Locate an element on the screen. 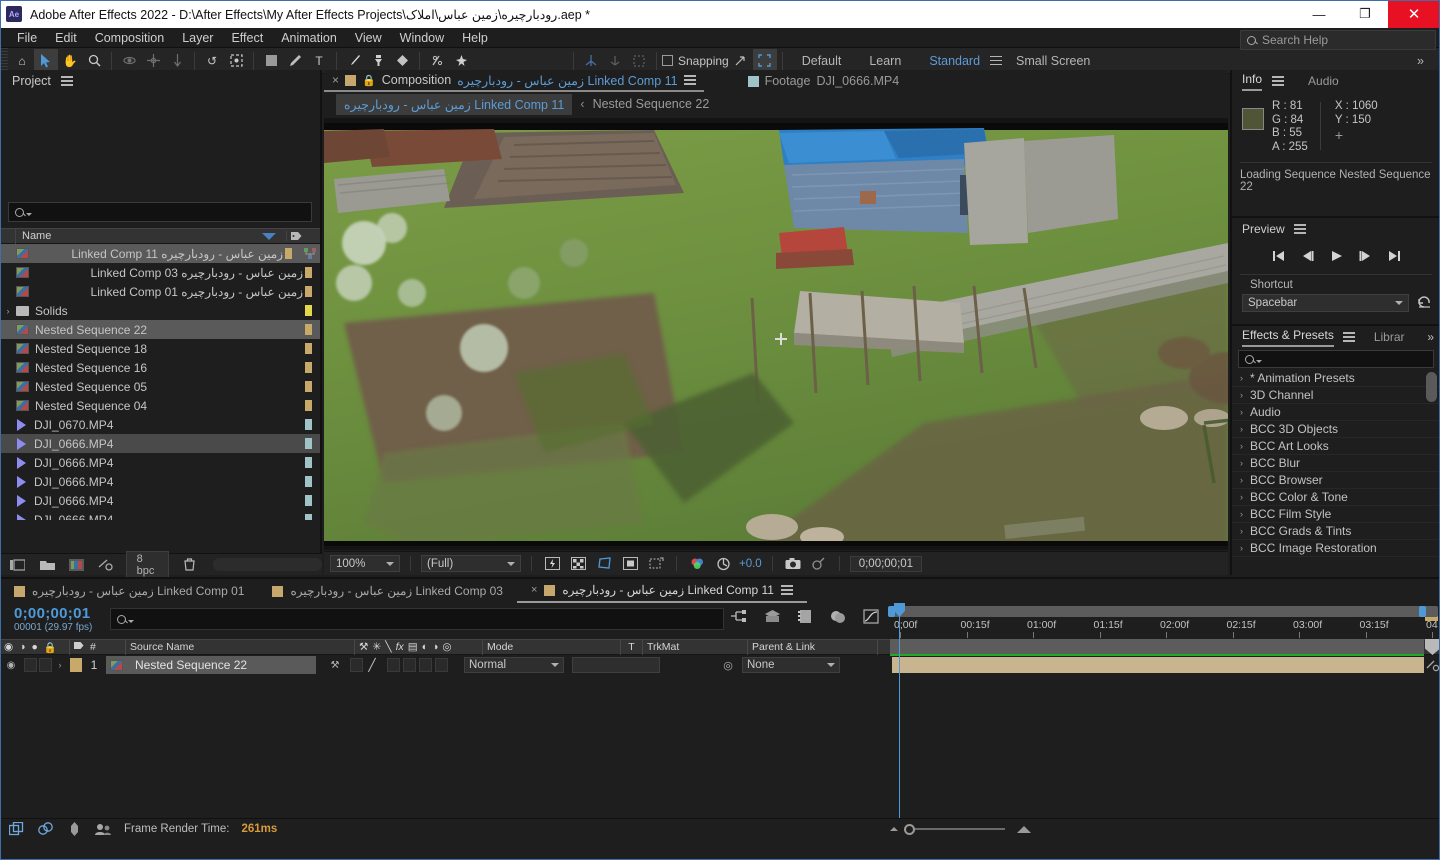 The width and height of the screenshot is (1440, 860). layer-audio-toggle is located at coordinates (30, 665).